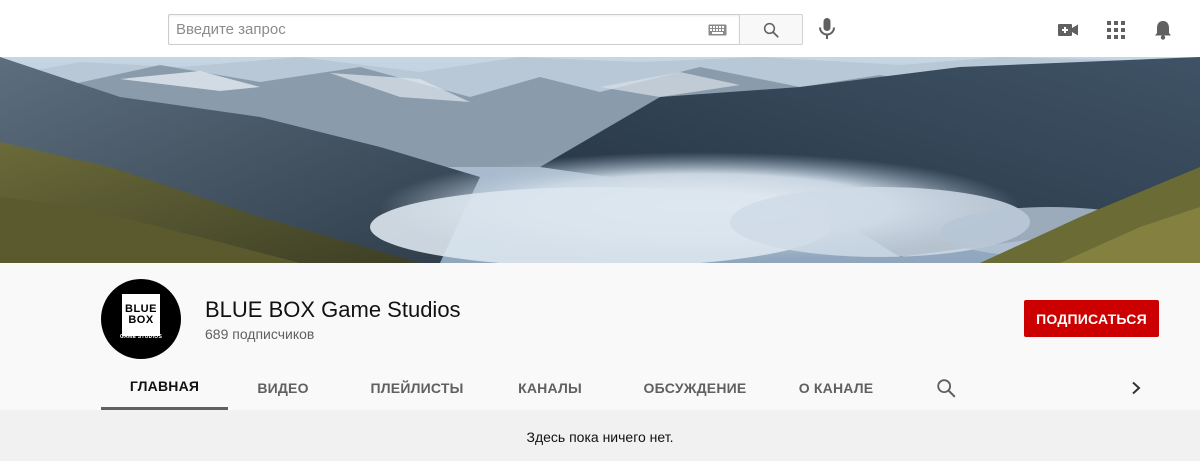 The width and height of the screenshot is (1200, 461). I want to click on search-button, so click(771, 29).